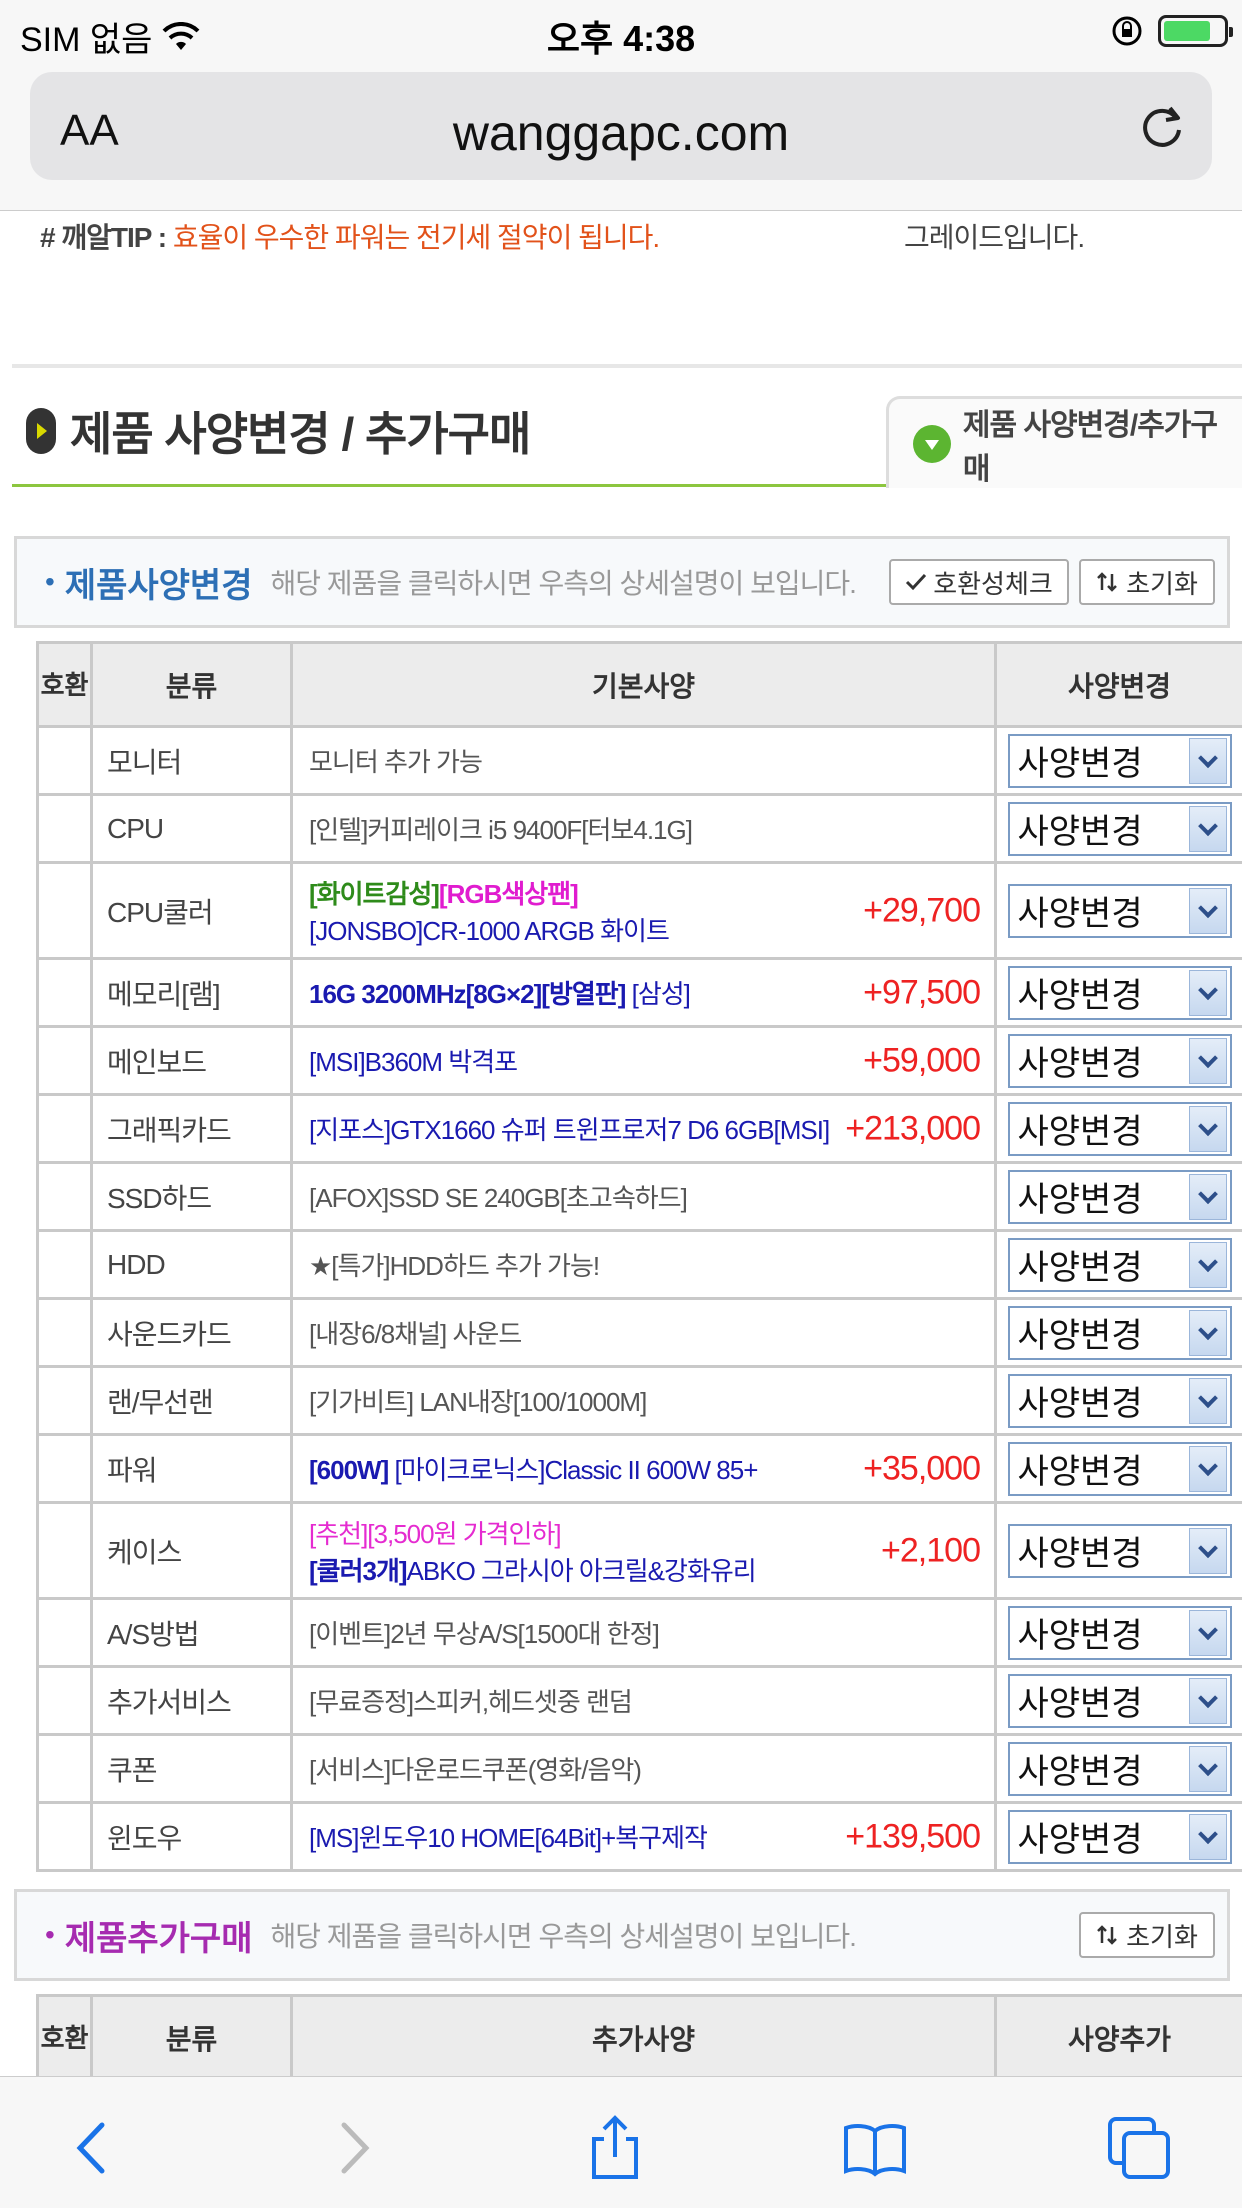 The height and width of the screenshot is (2208, 1242). What do you see at coordinates (581, 1570) in the screenshot?
I see `spec-text: ABKO 그라시아 아크릴&강화유리` at bounding box center [581, 1570].